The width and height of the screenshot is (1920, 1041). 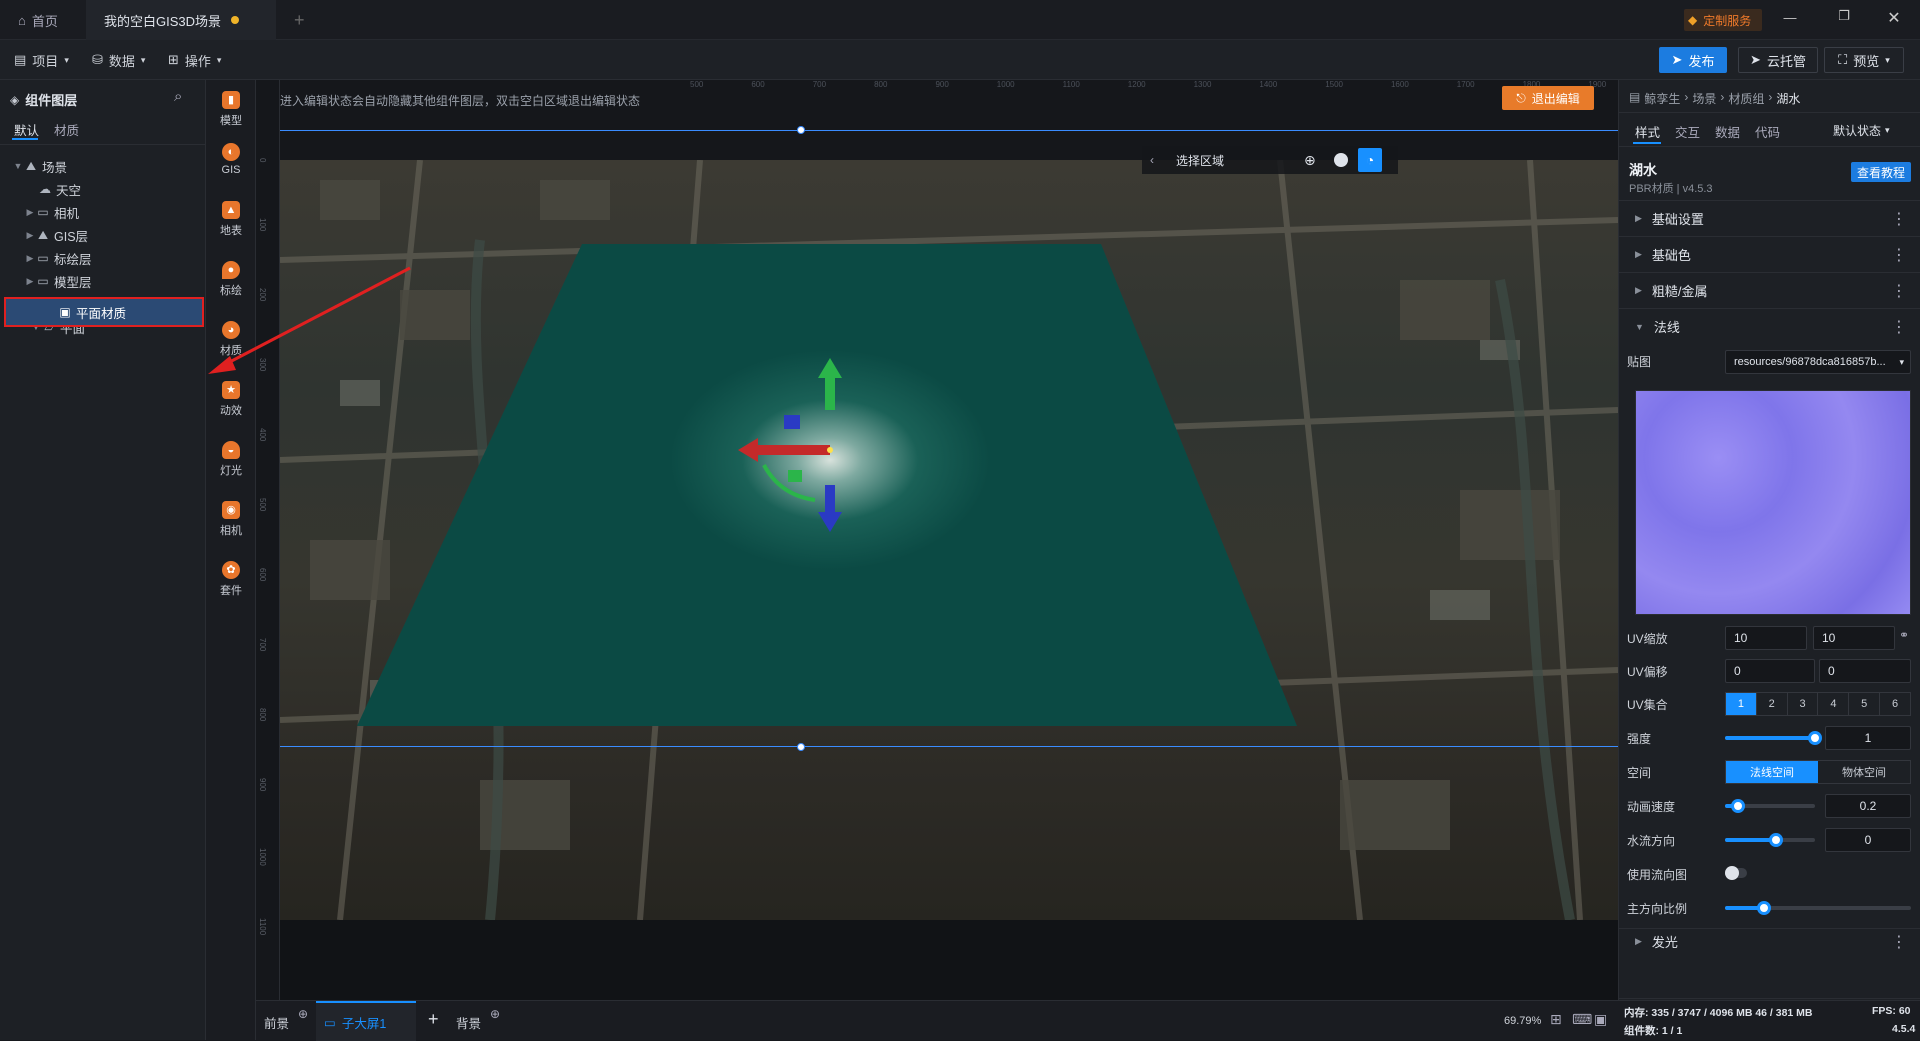 What do you see at coordinates (1769, 290) in the screenshot?
I see `section-roughness: ▶ 粗糙/金属 ⋮` at bounding box center [1769, 290].